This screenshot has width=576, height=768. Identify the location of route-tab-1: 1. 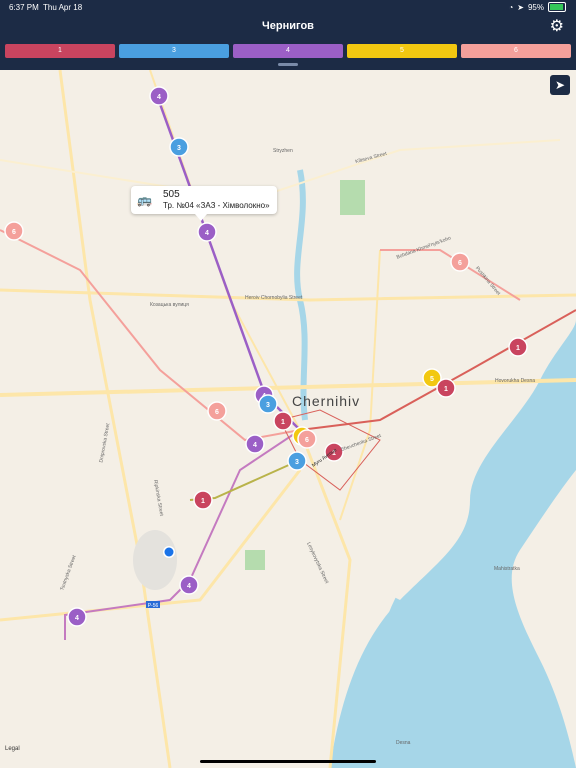
(60, 51).